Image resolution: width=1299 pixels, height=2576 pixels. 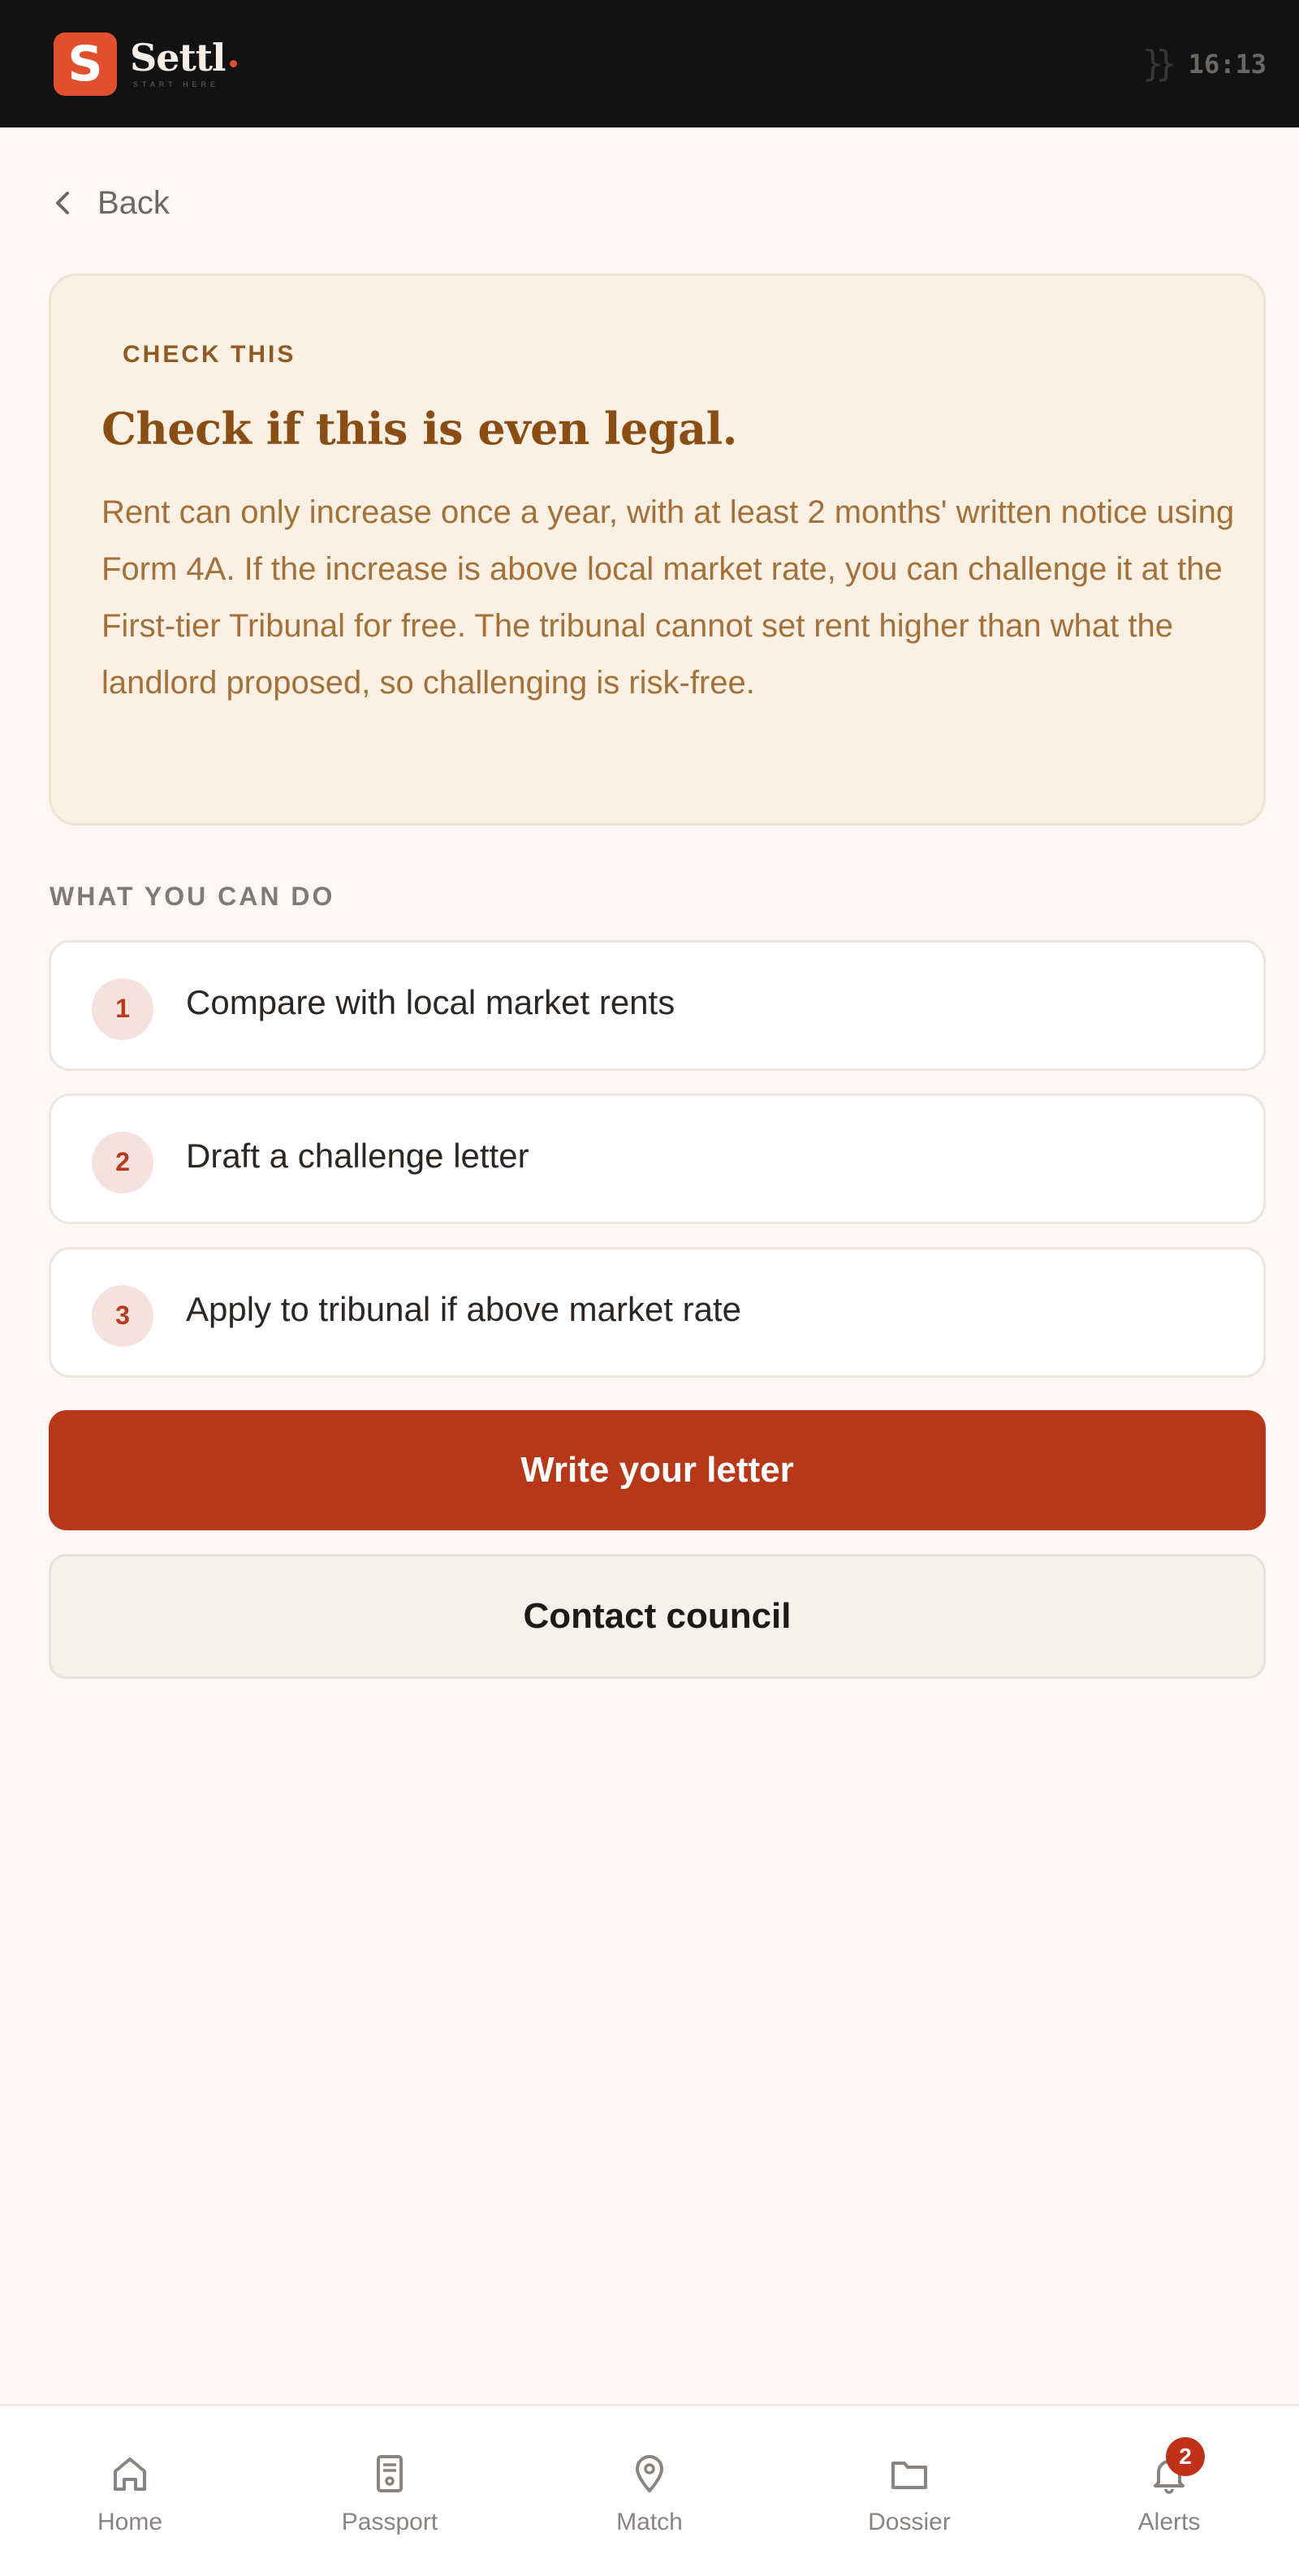 I want to click on nav-label: Alerts, so click(x=1169, y=2522).